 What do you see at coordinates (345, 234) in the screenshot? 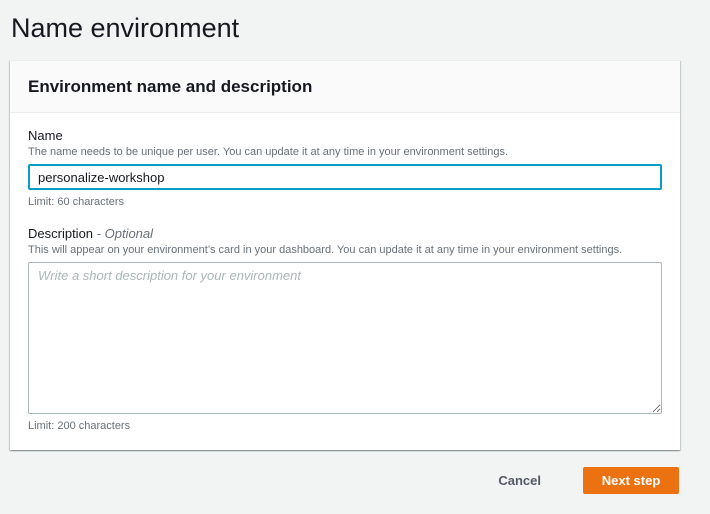
I see `description-label-row: Description - Optional` at bounding box center [345, 234].